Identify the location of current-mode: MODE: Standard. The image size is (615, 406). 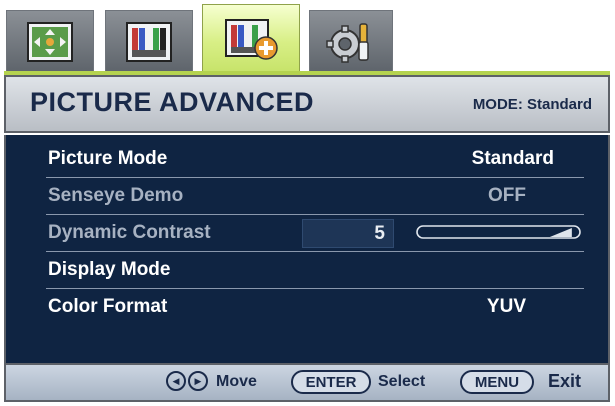
(532, 104).